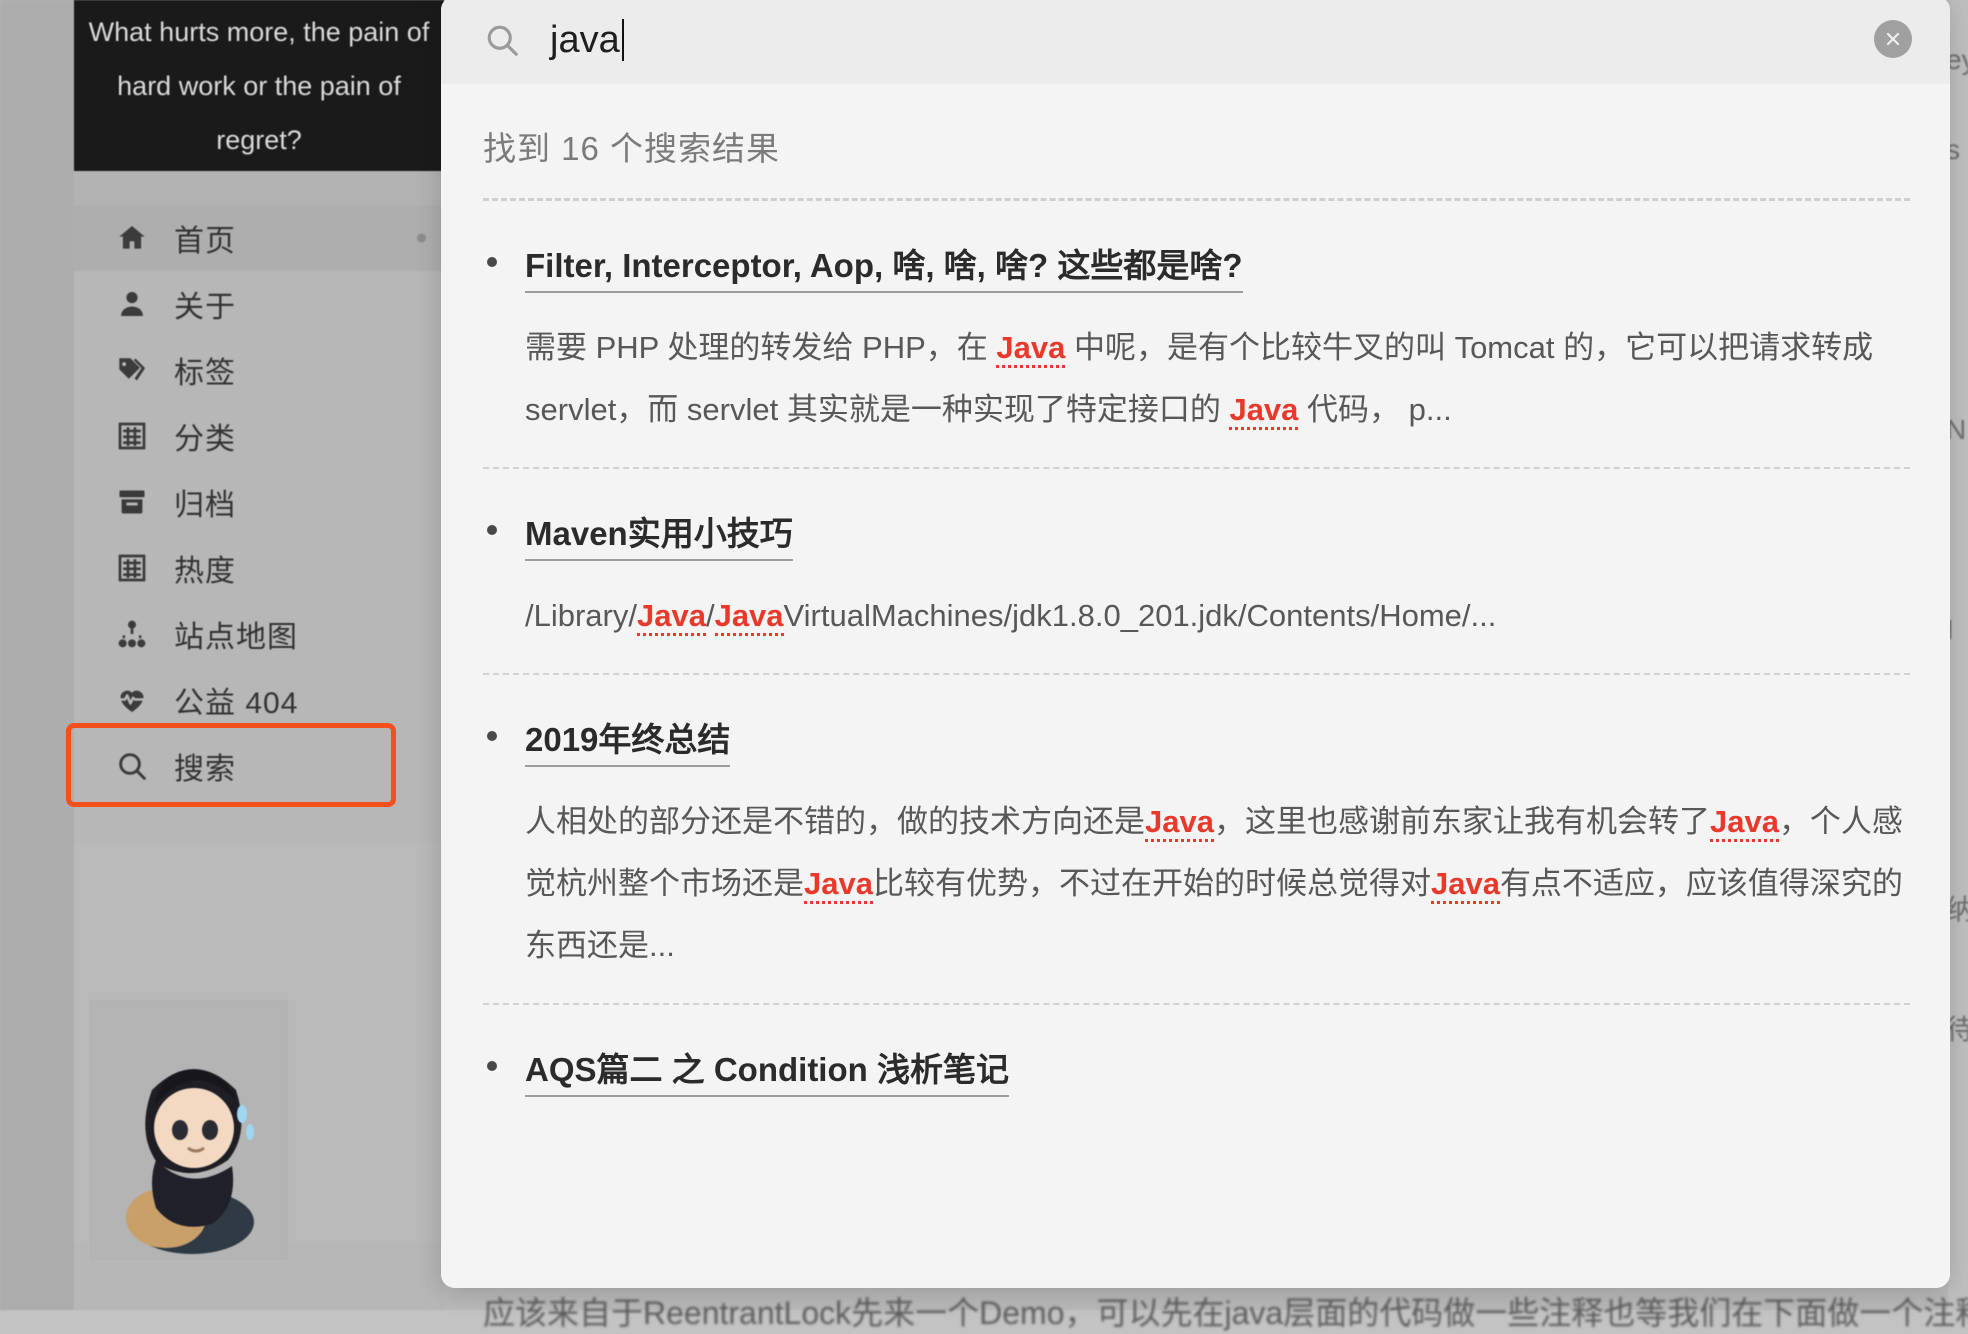  What do you see at coordinates (585, 40) in the screenshot?
I see `search-input-value: java` at bounding box center [585, 40].